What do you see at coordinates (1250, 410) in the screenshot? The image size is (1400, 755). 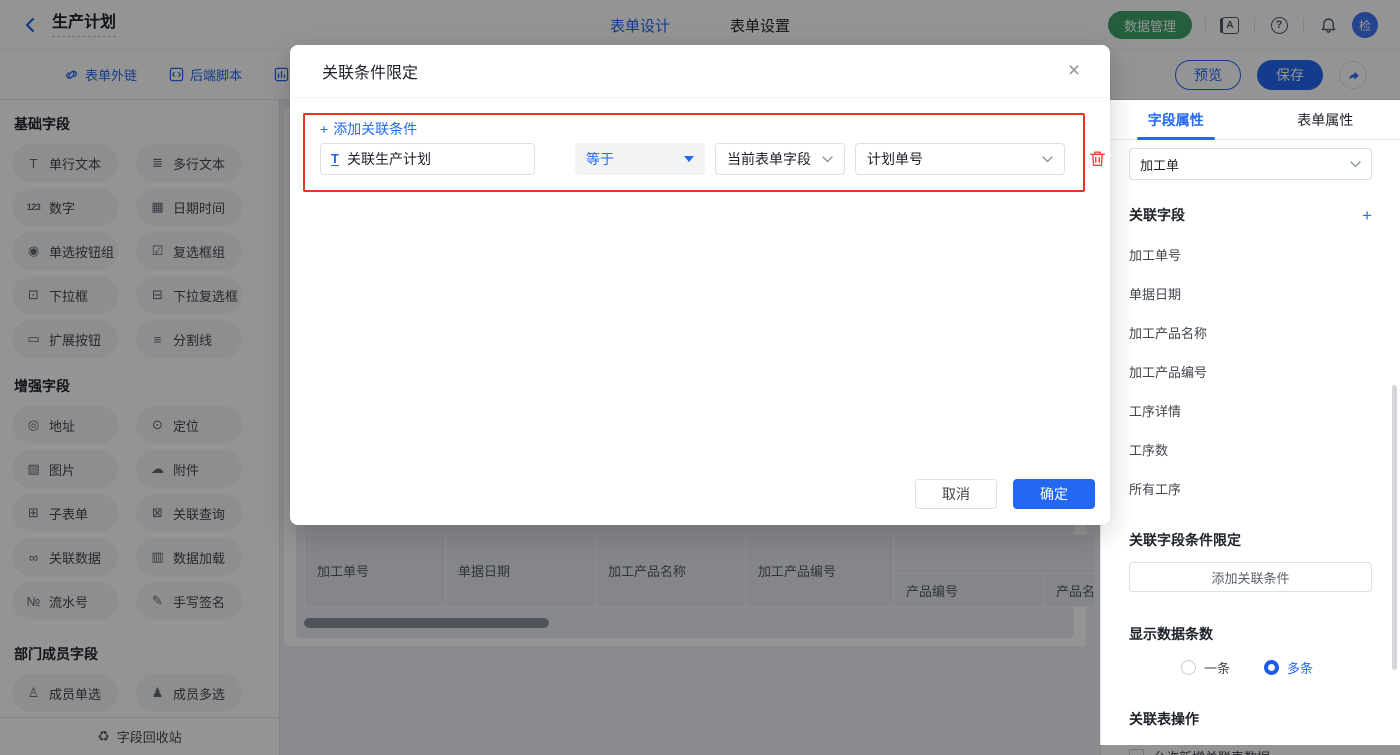 I see `related-field-item: 工序详情` at bounding box center [1250, 410].